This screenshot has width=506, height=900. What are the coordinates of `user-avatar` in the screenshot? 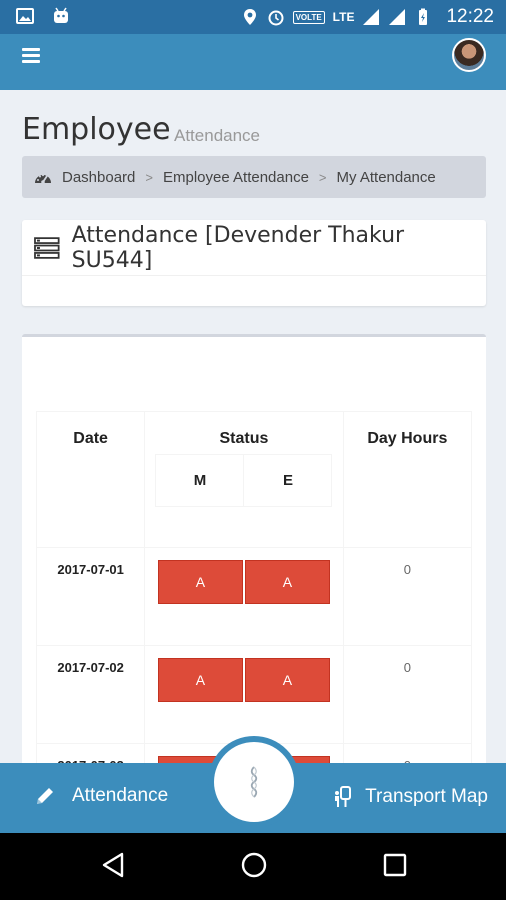 It's located at (469, 55).